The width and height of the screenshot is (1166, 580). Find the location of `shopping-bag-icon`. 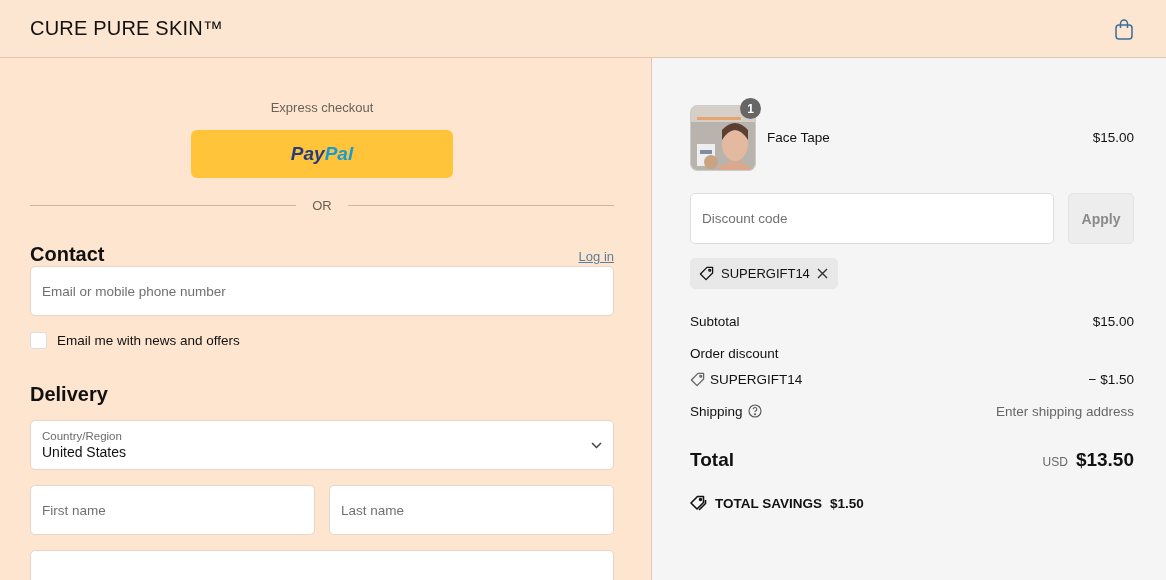

shopping-bag-icon is located at coordinates (1124, 28).